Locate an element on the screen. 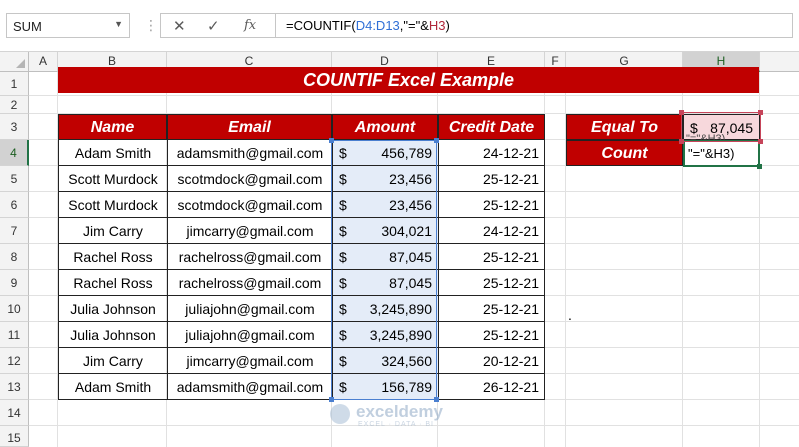 The width and height of the screenshot is (799, 447). row-header-10: 10 is located at coordinates (14, 309).